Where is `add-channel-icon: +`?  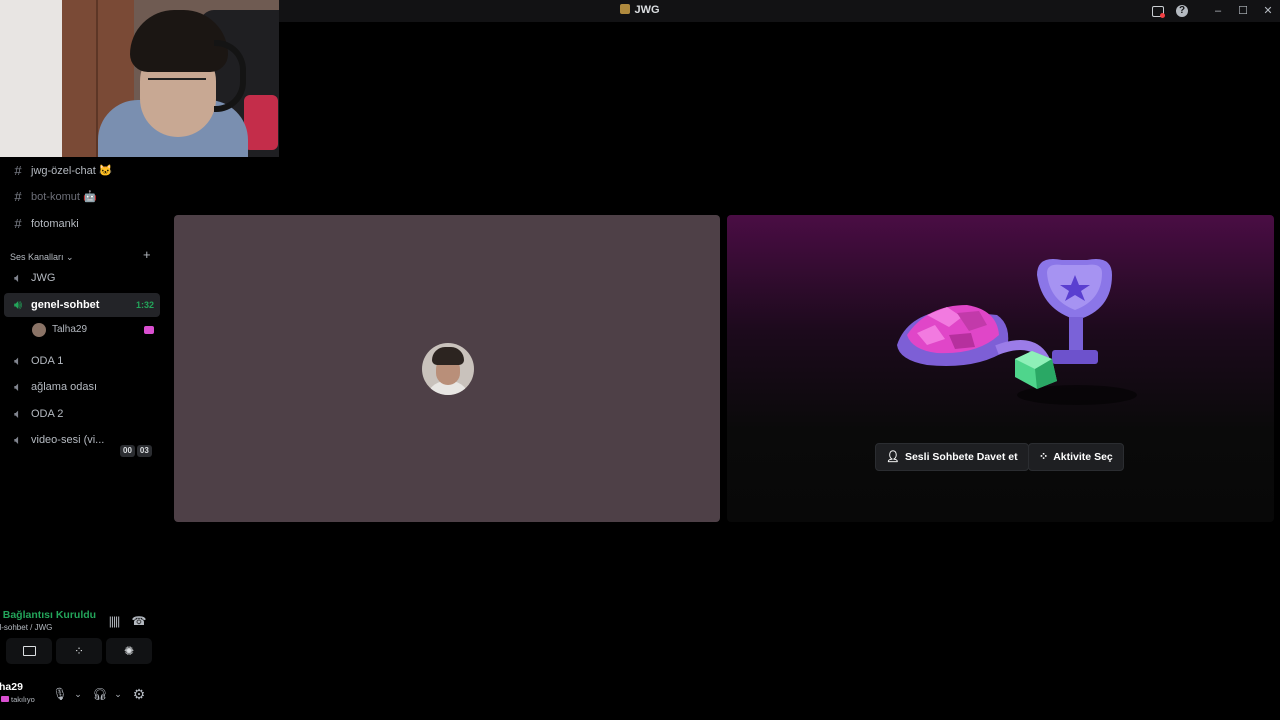 add-channel-icon: + is located at coordinates (147, 254).